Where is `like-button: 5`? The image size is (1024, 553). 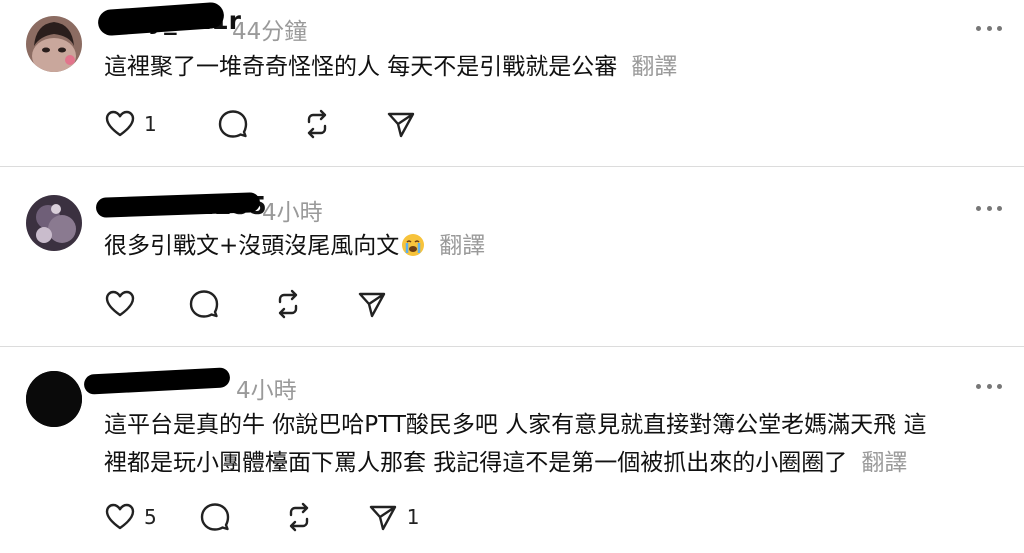
like-button: 5 is located at coordinates (130, 517).